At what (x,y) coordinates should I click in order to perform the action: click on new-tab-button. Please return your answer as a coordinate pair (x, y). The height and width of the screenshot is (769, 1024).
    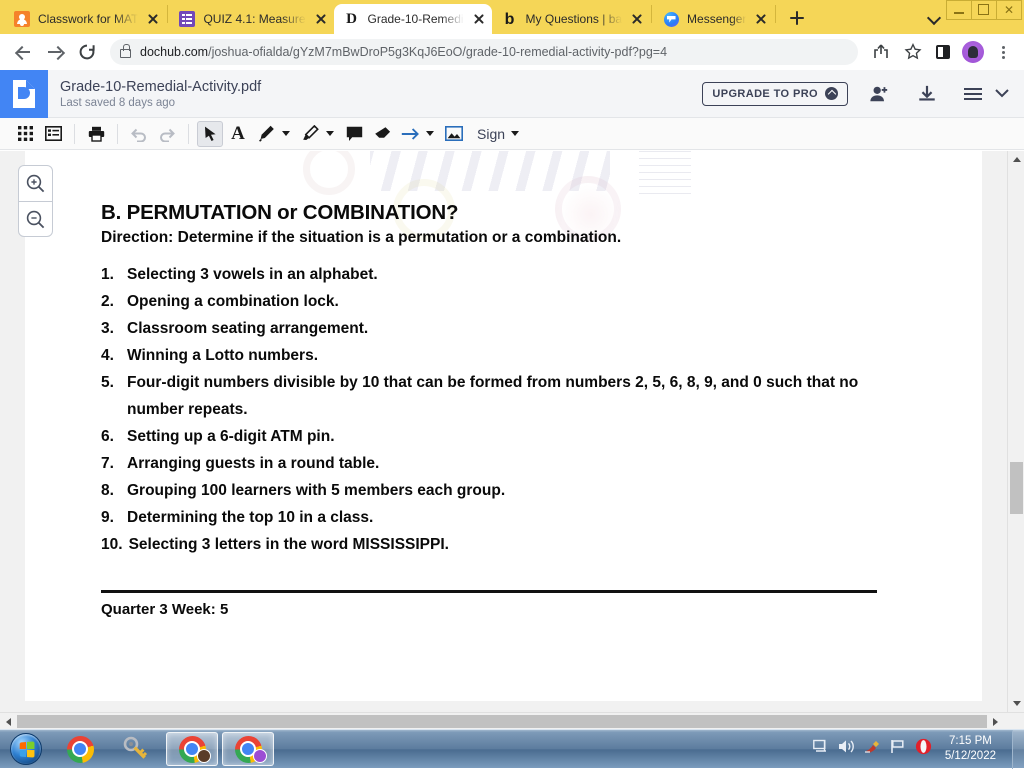
    Looking at the image, I should click on (797, 18).